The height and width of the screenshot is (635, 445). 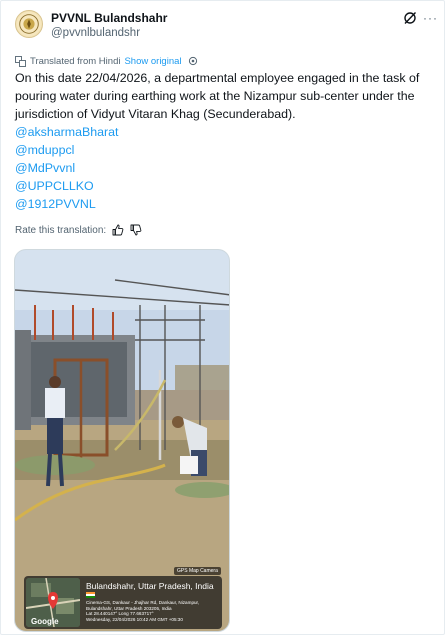 I want to click on author-display-name: PVVNL Bulandshahr, so click(x=109, y=18).